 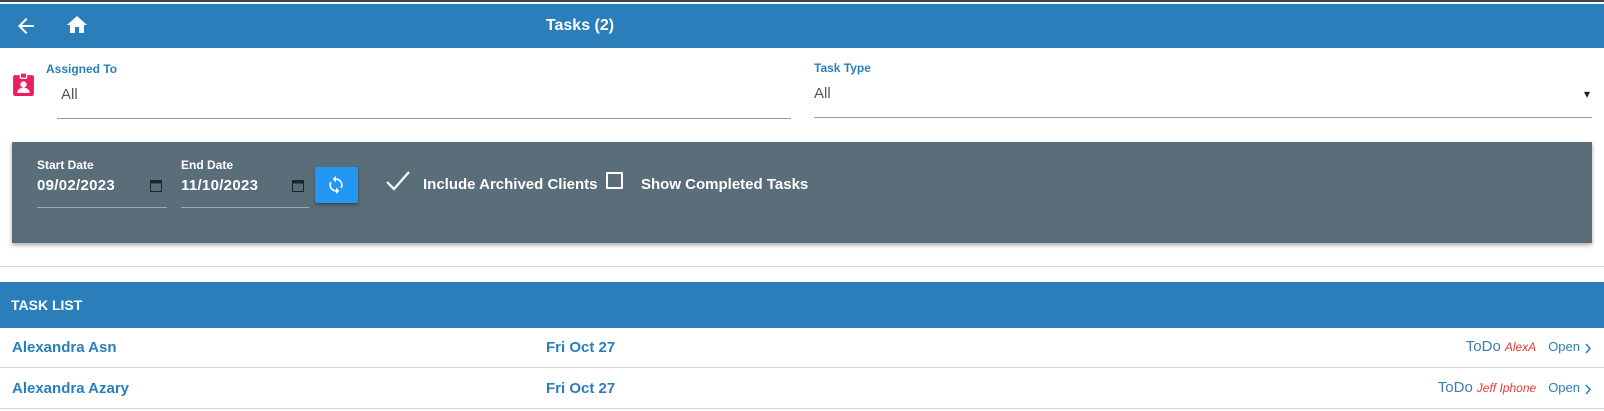 What do you see at coordinates (1586, 94) in the screenshot?
I see `chevron-down-icon: ▾` at bounding box center [1586, 94].